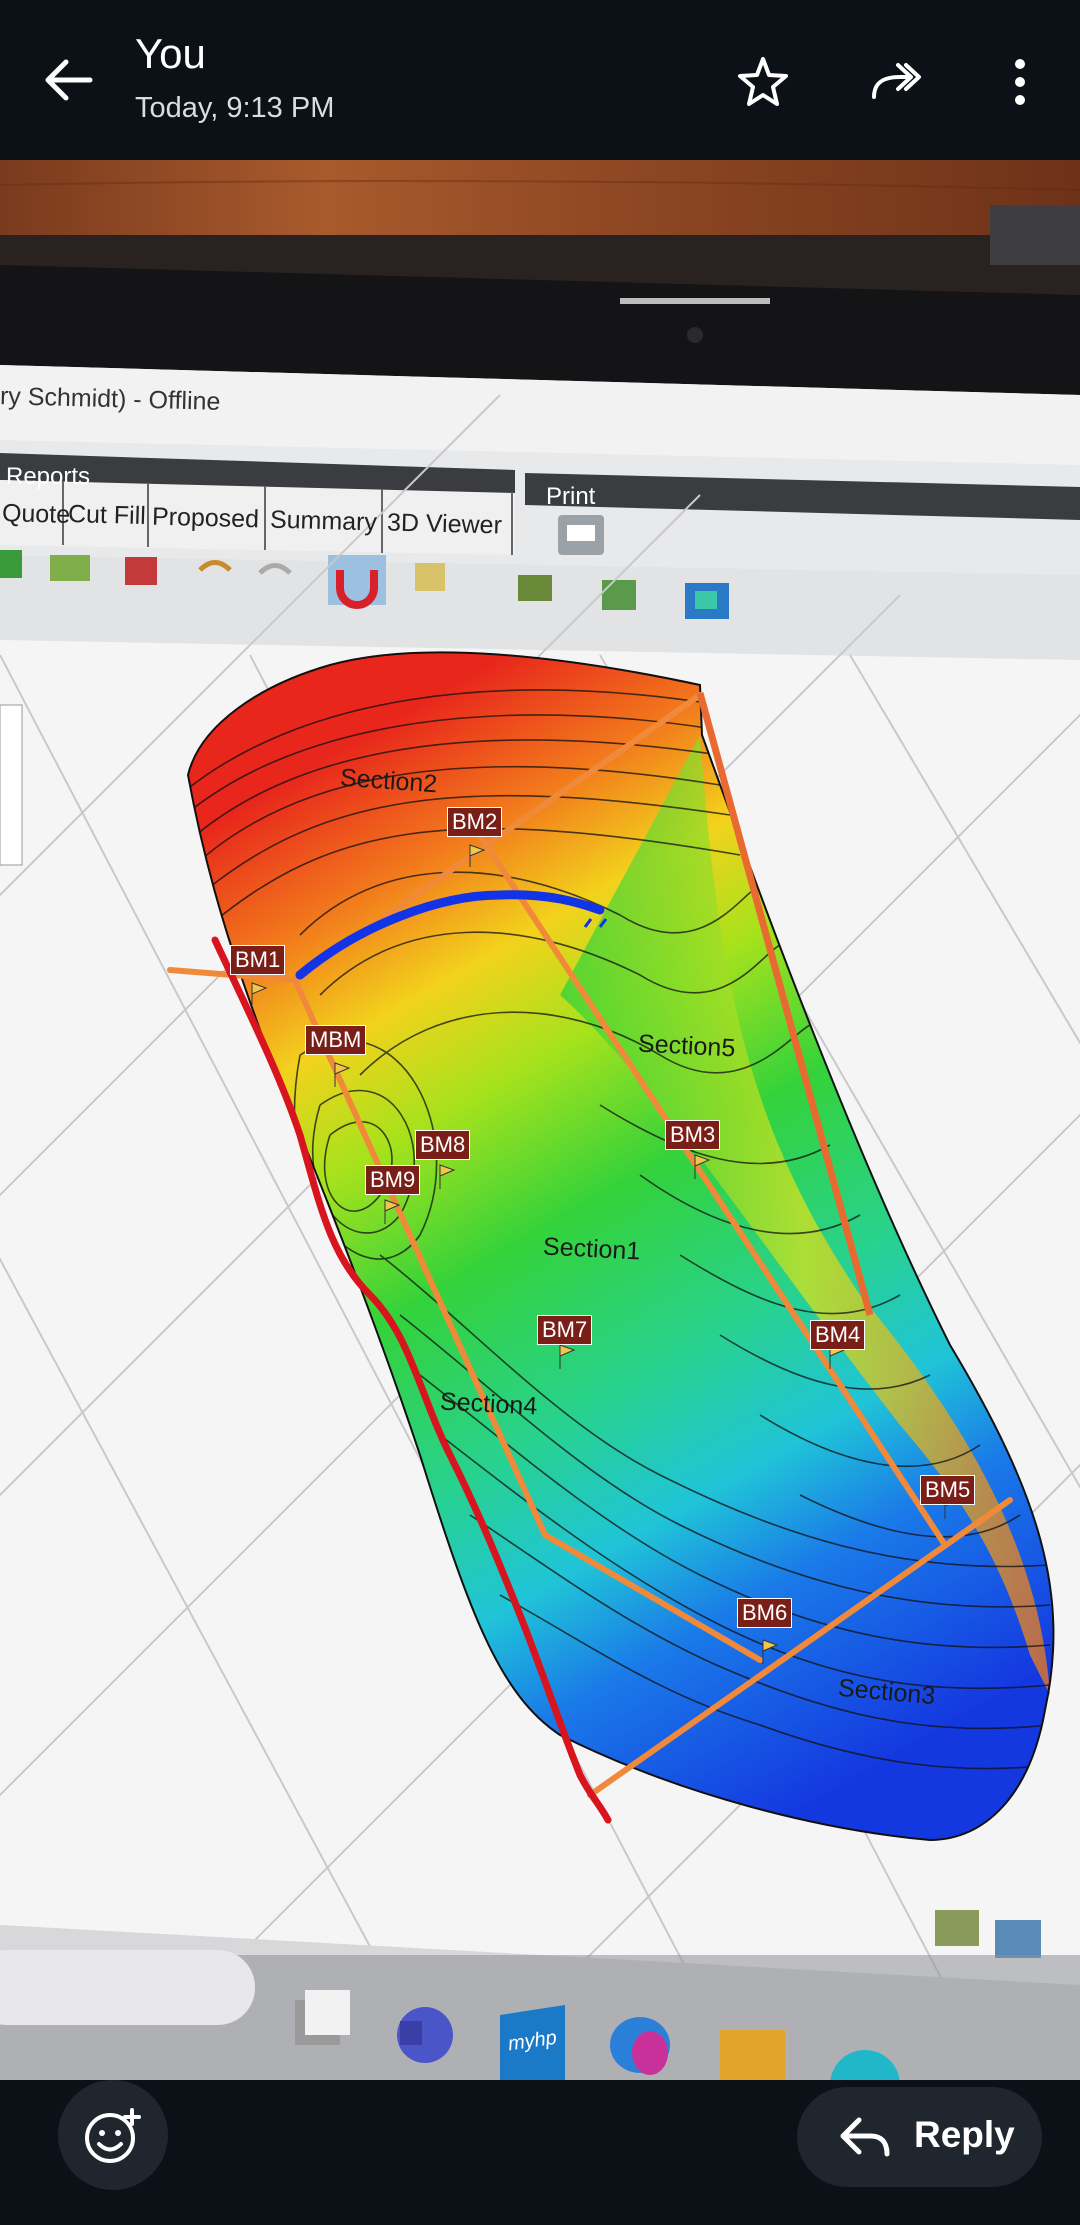  I want to click on add-reaction-icon, so click(113, 2135).